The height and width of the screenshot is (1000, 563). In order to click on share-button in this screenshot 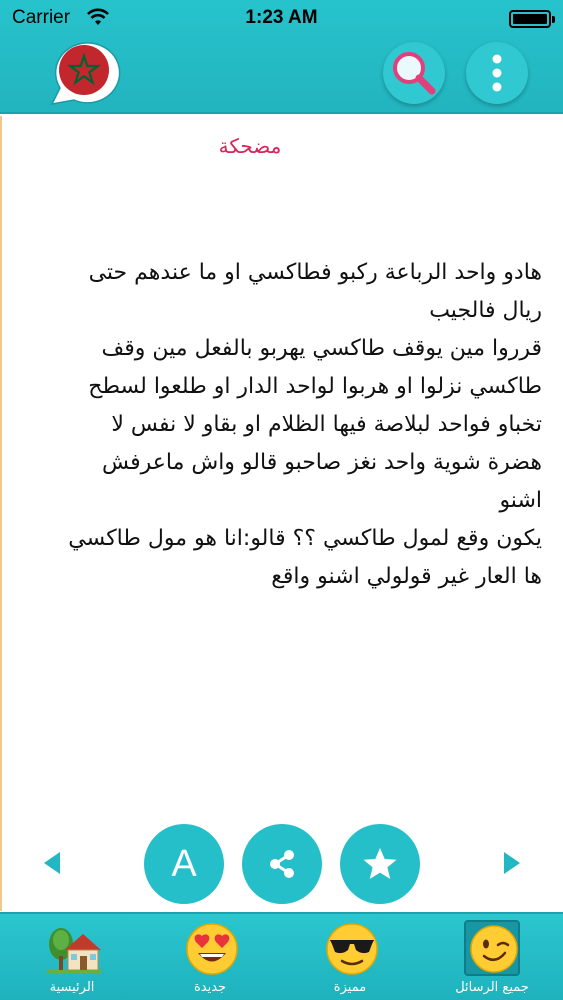, I will do `click(282, 864)`.